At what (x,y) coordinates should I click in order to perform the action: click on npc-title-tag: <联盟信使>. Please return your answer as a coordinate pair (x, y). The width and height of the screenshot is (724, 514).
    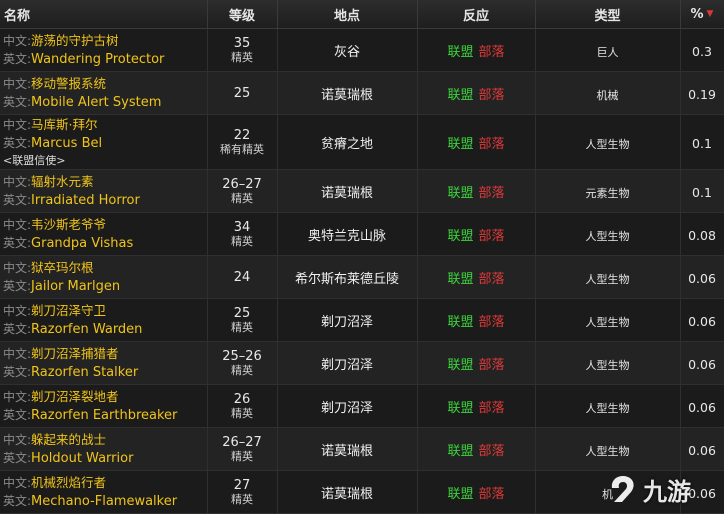
    Looking at the image, I should click on (34, 160).